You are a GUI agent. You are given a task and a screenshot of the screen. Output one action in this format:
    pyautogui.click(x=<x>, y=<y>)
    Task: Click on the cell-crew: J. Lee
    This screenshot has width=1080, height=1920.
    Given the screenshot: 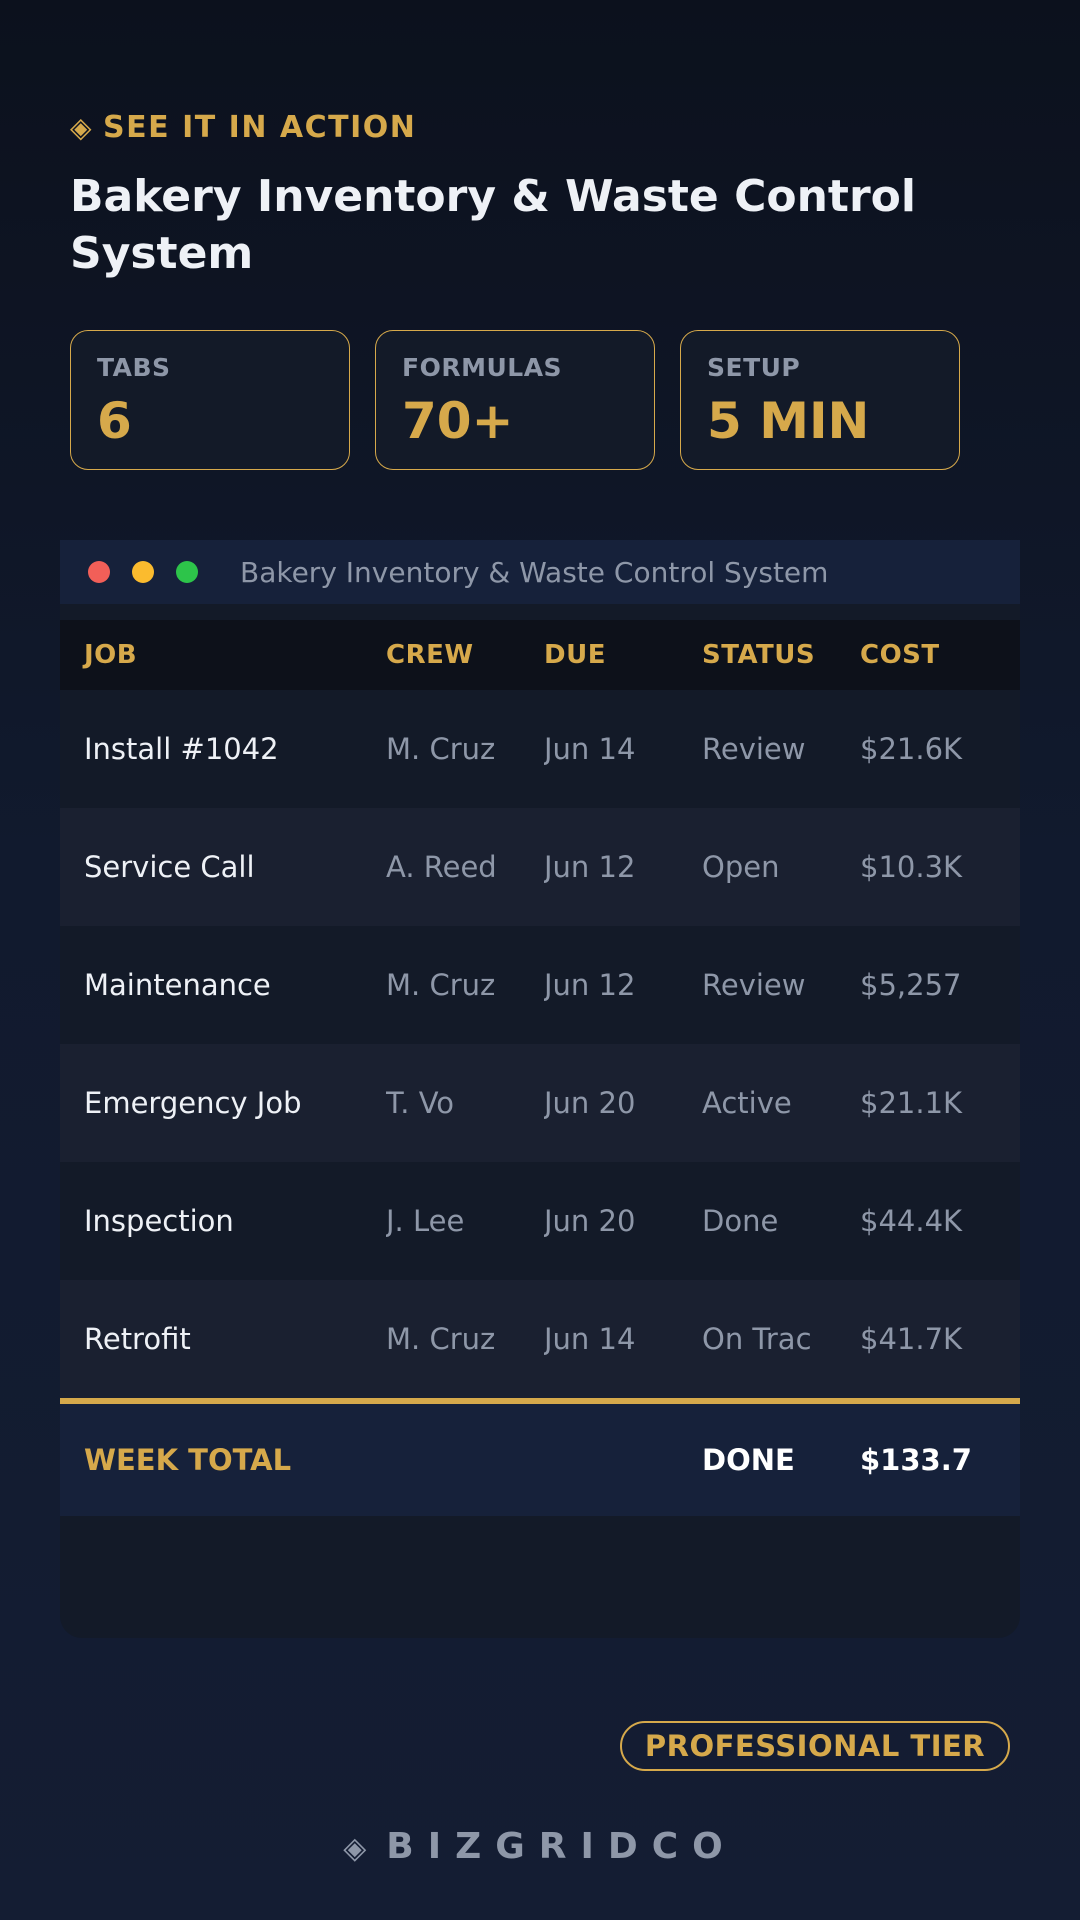 What is the action you would take?
    pyautogui.click(x=425, y=1221)
    